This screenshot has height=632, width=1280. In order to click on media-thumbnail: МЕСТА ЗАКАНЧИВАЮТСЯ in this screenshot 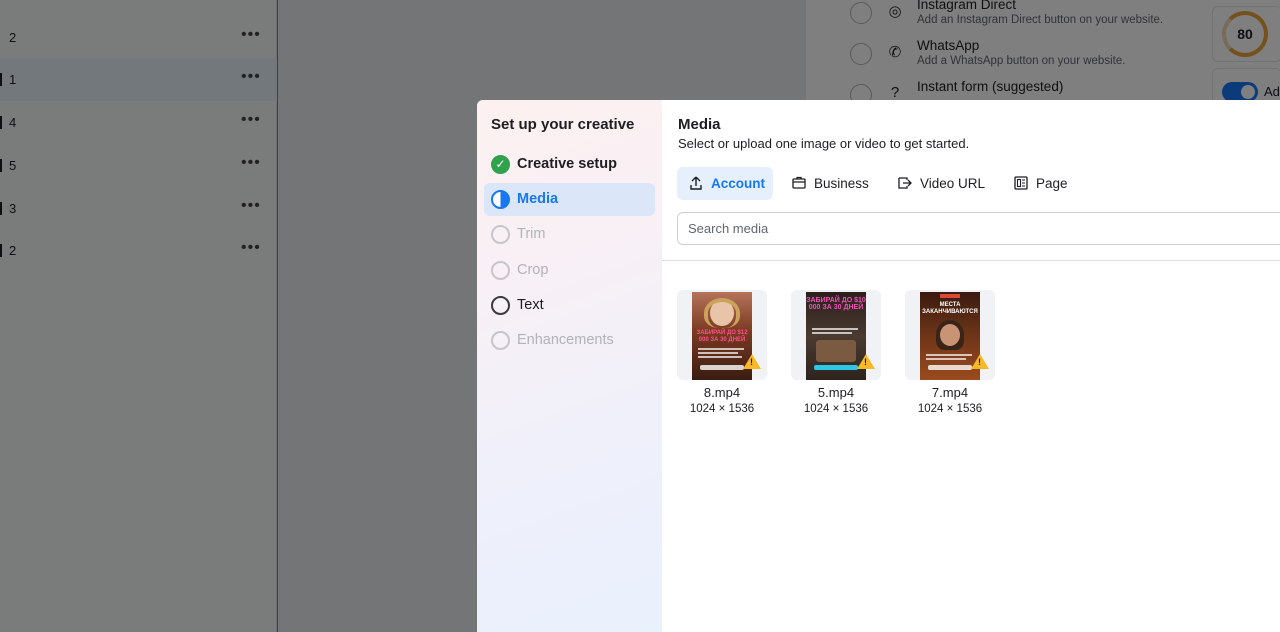, I will do `click(950, 335)`.